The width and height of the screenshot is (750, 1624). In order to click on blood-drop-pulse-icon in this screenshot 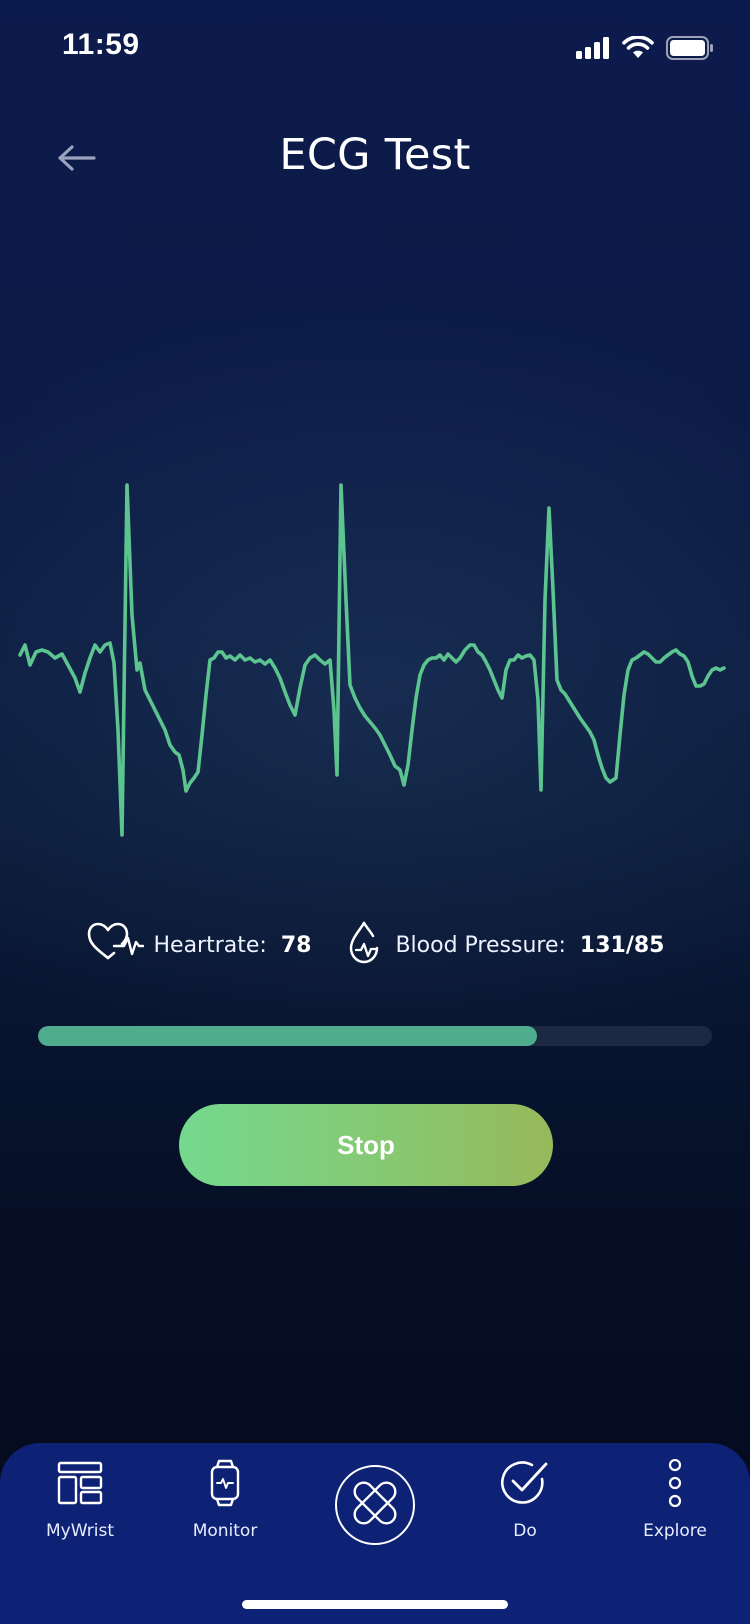, I will do `click(365, 945)`.